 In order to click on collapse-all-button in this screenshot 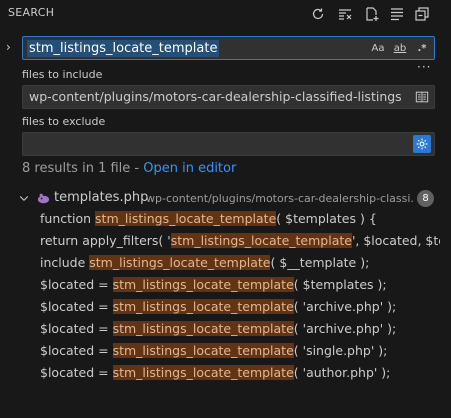, I will do `click(422, 14)`.